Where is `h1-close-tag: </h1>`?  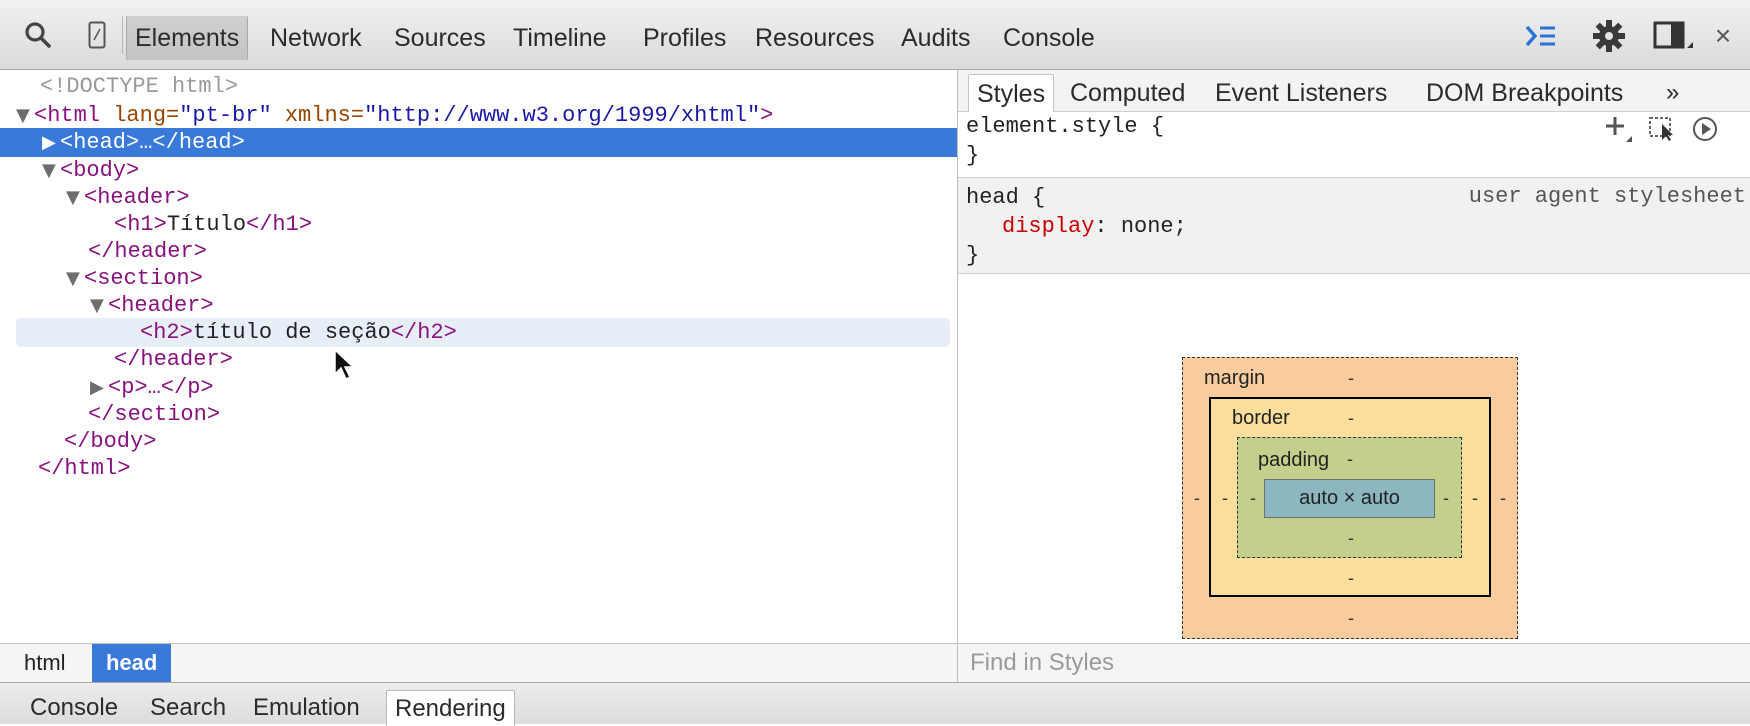 h1-close-tag: </h1> is located at coordinates (279, 224).